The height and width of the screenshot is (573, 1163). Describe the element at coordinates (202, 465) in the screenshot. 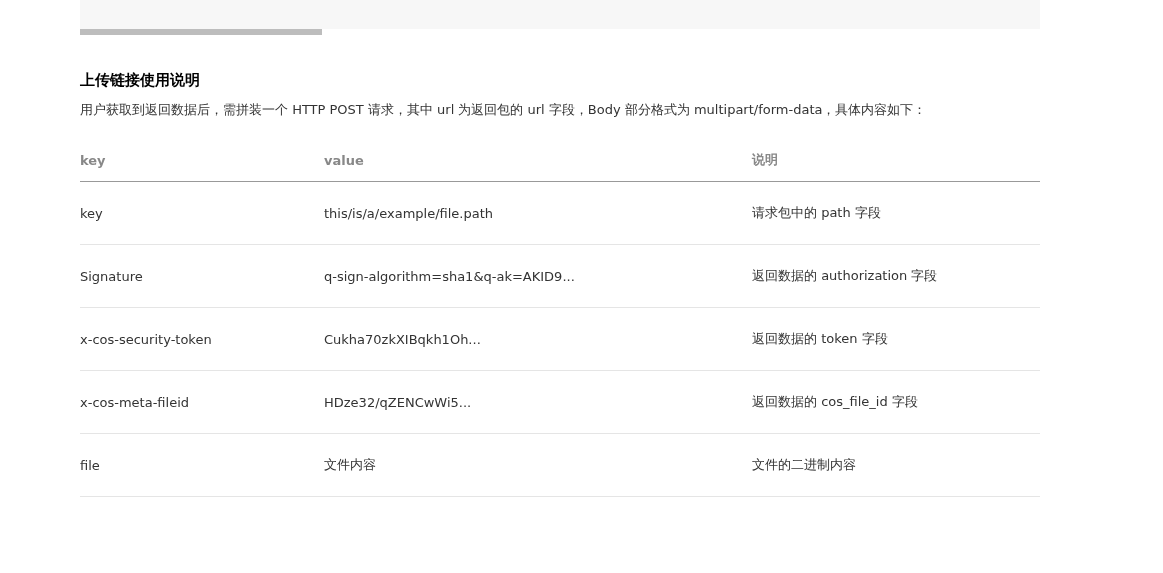

I see `table-cell: file` at that location.